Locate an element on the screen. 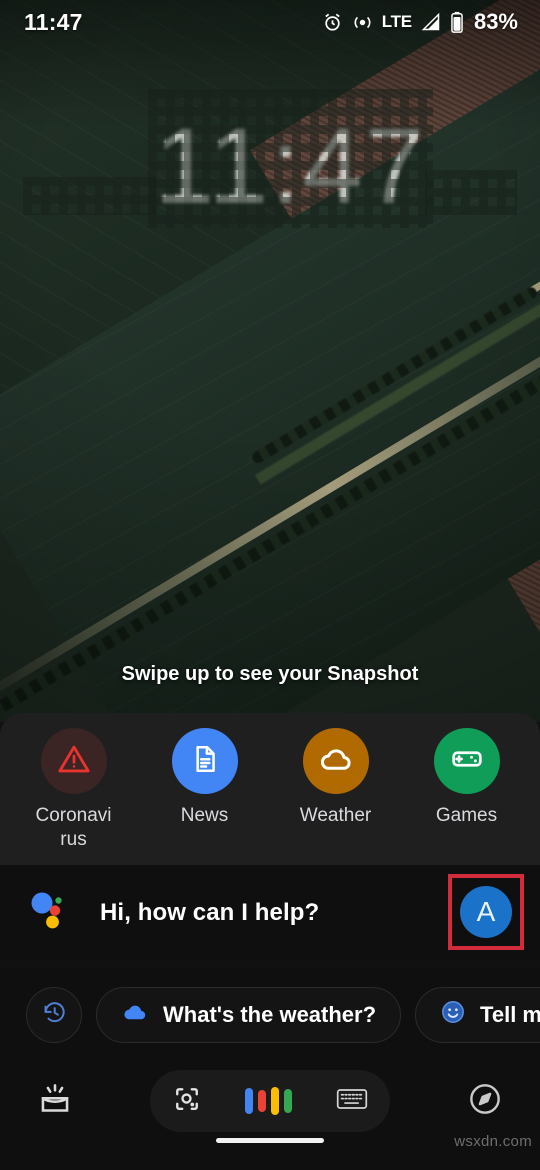  battery-percent-label: 83% is located at coordinates (495, 21).